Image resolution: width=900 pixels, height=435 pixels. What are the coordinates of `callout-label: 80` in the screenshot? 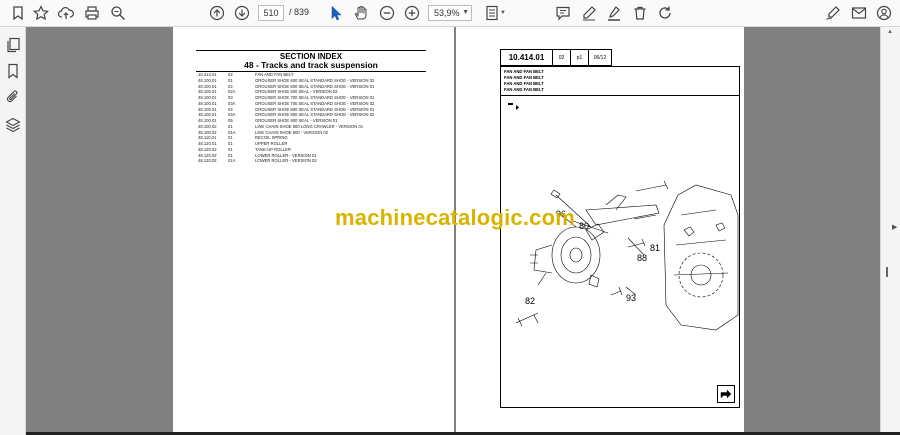 It's located at (584, 226).